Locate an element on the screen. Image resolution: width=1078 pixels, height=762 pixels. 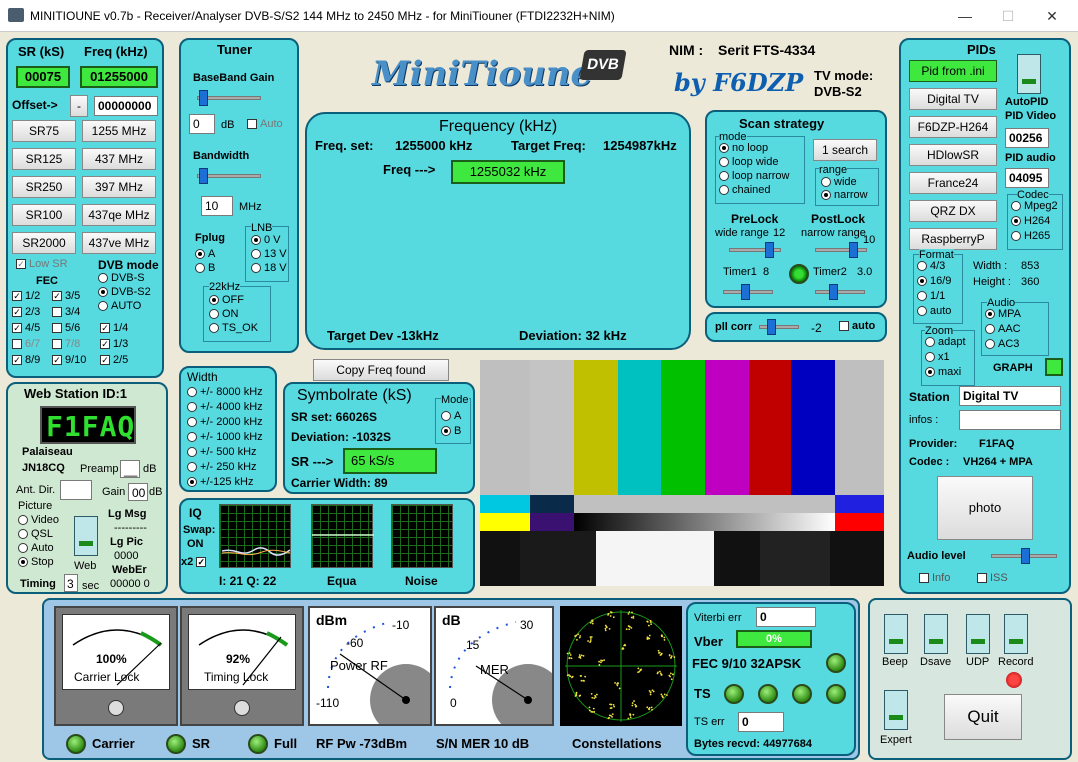
fec-checkbox: ✓ 8/9 is located at coordinates (26, 360).